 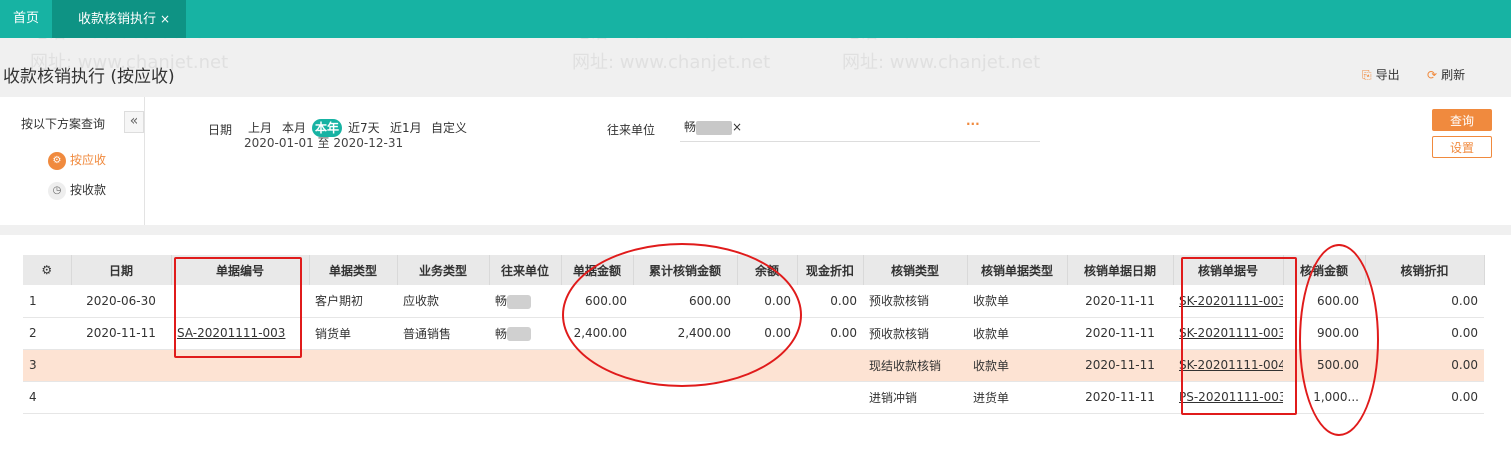 I want to click on wo-type-cell: 现结收款核销, so click(x=915, y=365).